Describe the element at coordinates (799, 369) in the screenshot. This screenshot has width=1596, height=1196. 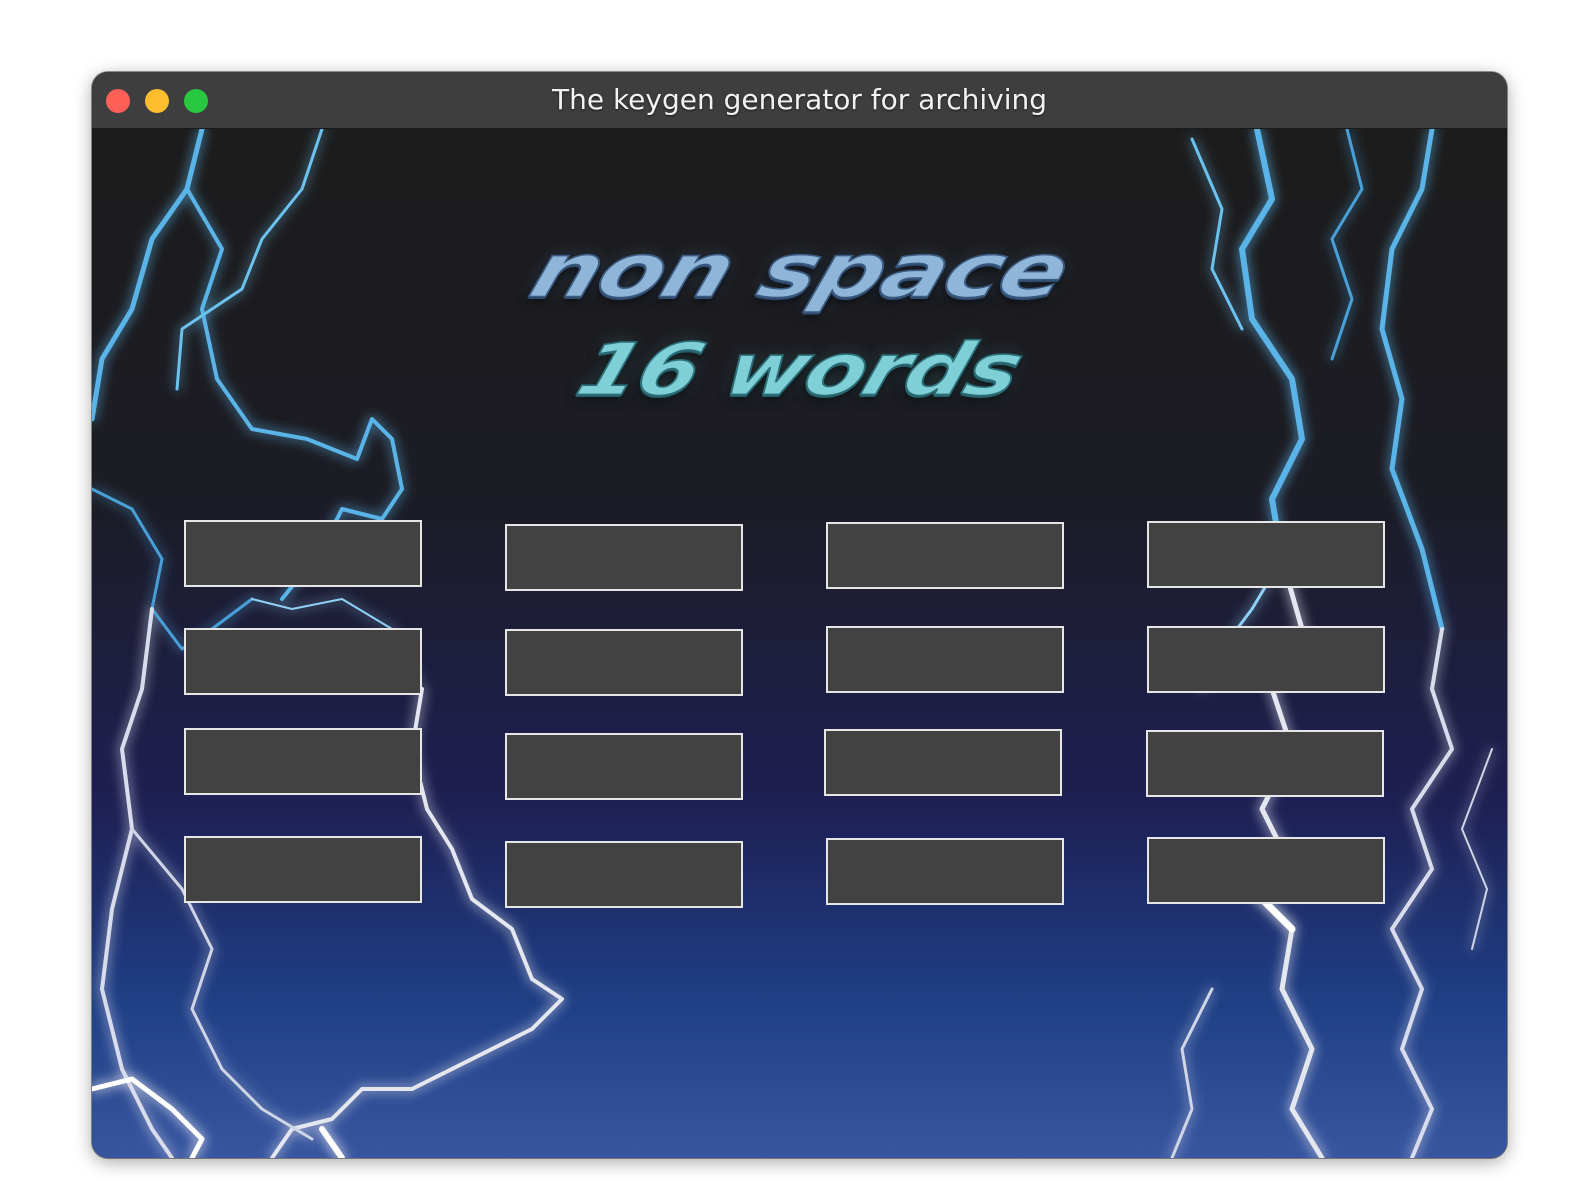
I see `logo-subtitle: 16 words` at that location.